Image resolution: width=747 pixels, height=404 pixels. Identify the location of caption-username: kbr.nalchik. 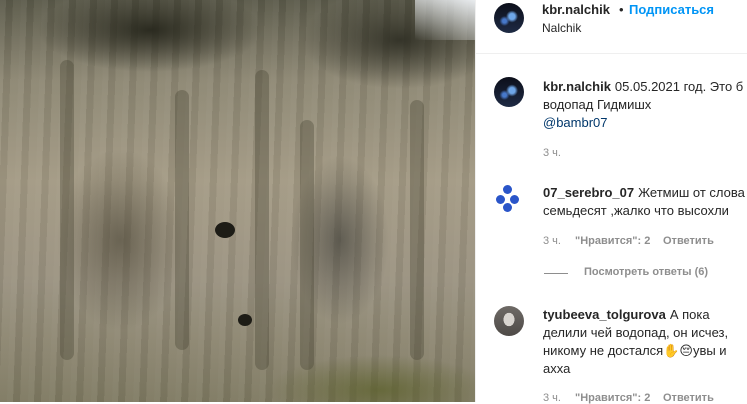
(577, 86).